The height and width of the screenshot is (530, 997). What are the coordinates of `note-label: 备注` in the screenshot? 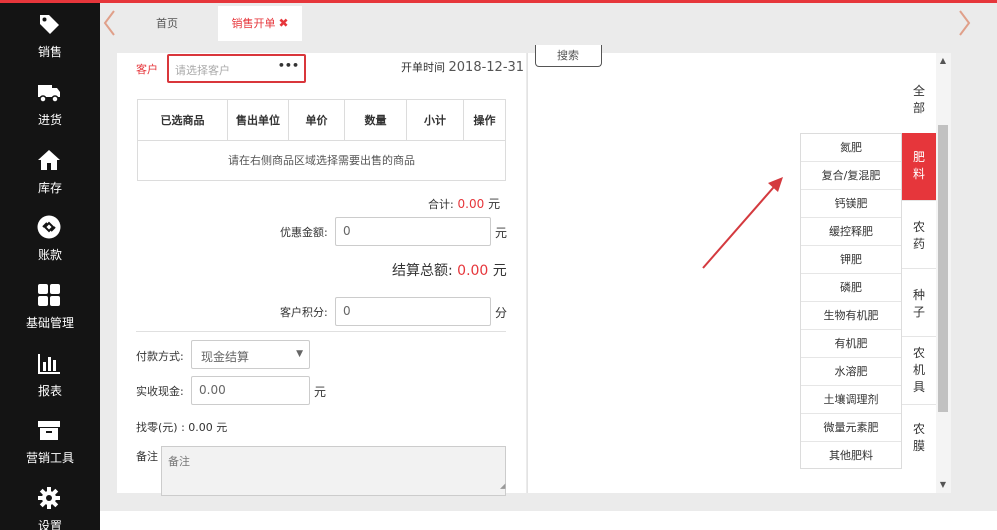 It's located at (147, 456).